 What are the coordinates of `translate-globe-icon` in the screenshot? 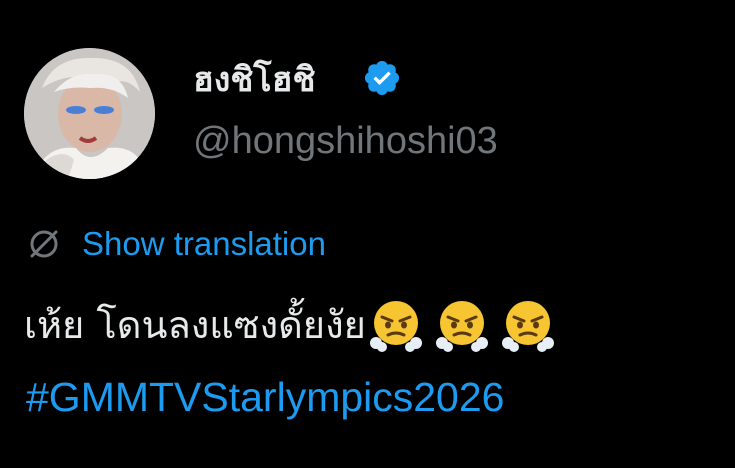 It's located at (44, 244).